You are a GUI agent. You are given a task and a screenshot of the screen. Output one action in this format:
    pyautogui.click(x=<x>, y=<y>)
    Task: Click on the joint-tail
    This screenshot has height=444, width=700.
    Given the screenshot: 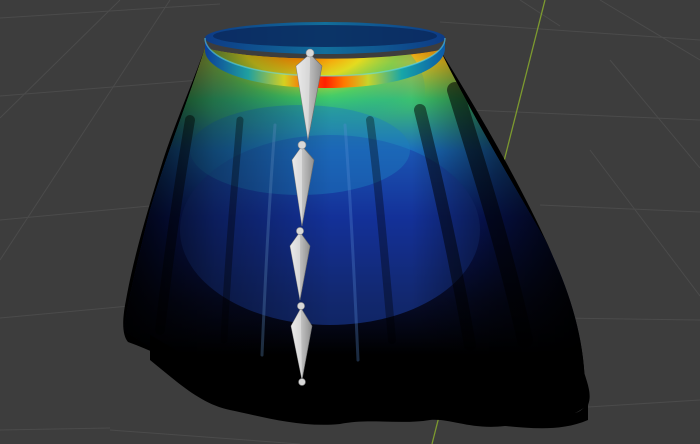 What is the action you would take?
    pyautogui.click(x=302, y=382)
    